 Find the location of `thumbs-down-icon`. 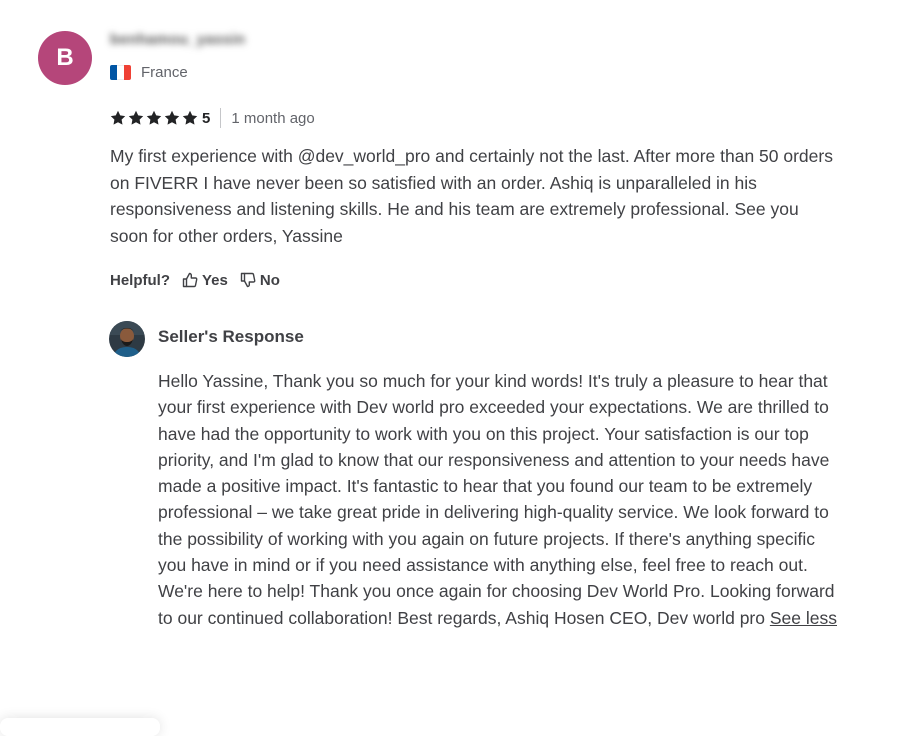

thumbs-down-icon is located at coordinates (248, 280).